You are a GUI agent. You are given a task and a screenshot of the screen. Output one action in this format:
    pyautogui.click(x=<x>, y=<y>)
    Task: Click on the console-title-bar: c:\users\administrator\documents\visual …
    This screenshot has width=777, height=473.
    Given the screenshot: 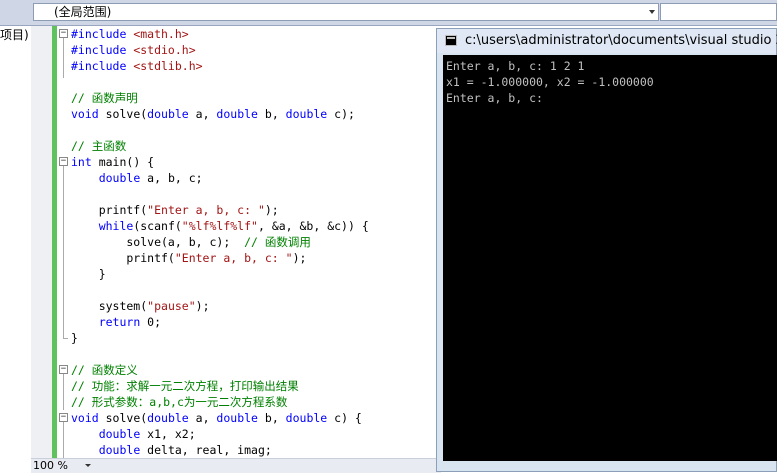 What is the action you would take?
    pyautogui.click(x=607, y=41)
    